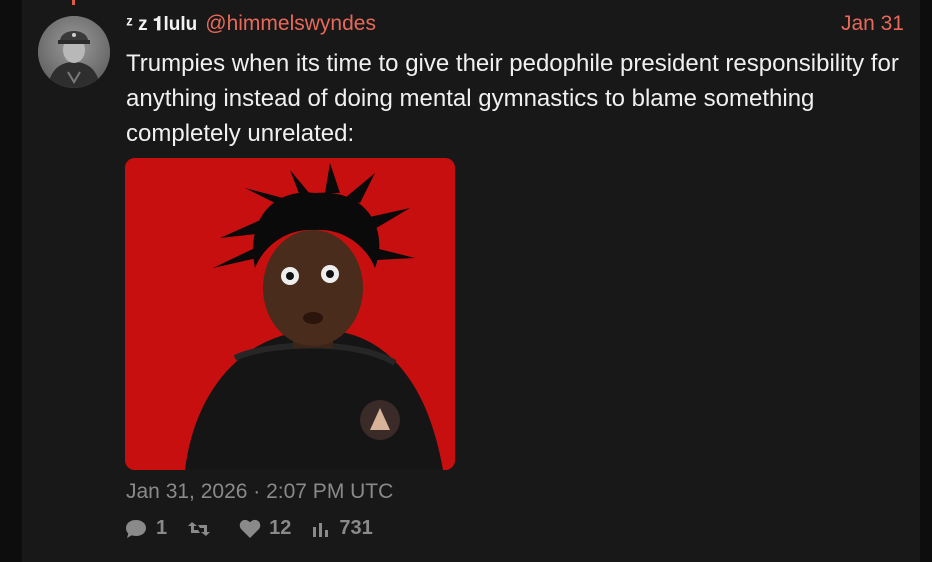 The height and width of the screenshot is (562, 932). I want to click on views-stat: 731, so click(342, 528).